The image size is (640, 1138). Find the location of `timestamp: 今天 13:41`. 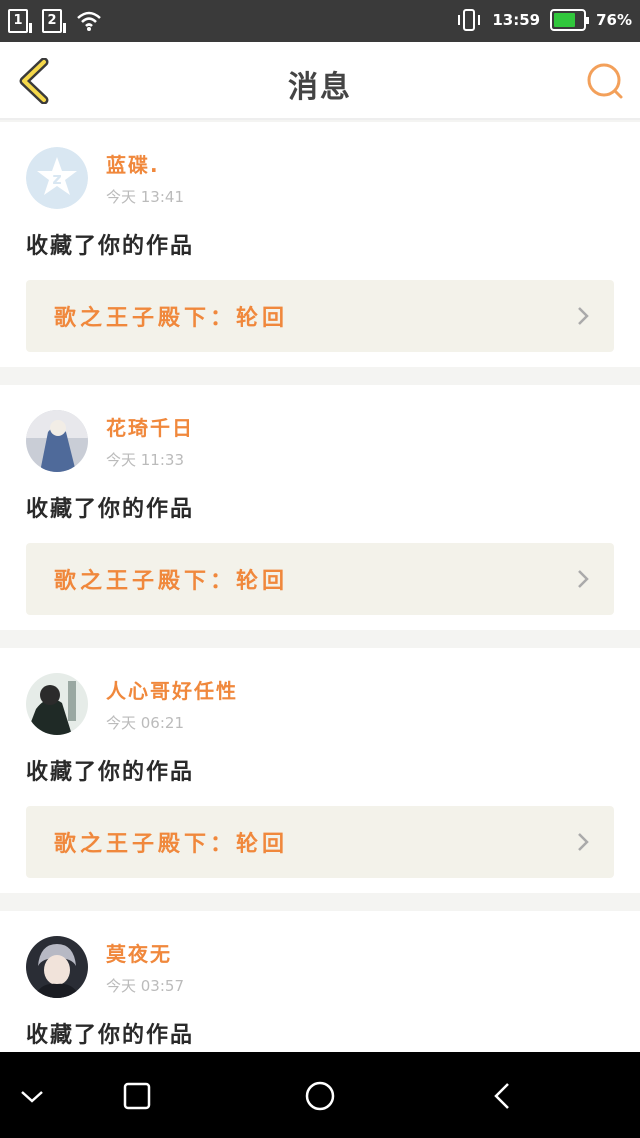

timestamp: 今天 13:41 is located at coordinates (145, 197).